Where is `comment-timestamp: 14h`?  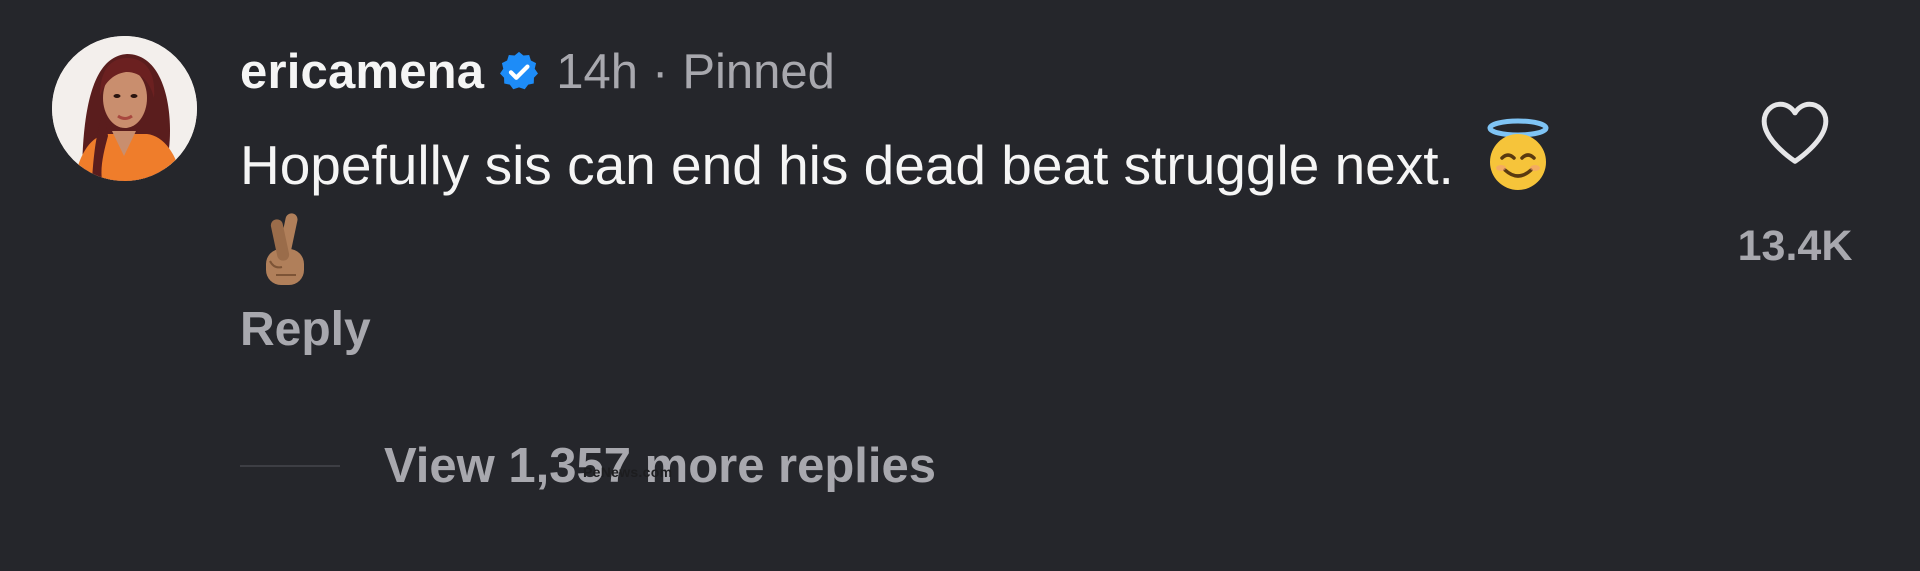
comment-timestamp: 14h is located at coordinates (597, 72).